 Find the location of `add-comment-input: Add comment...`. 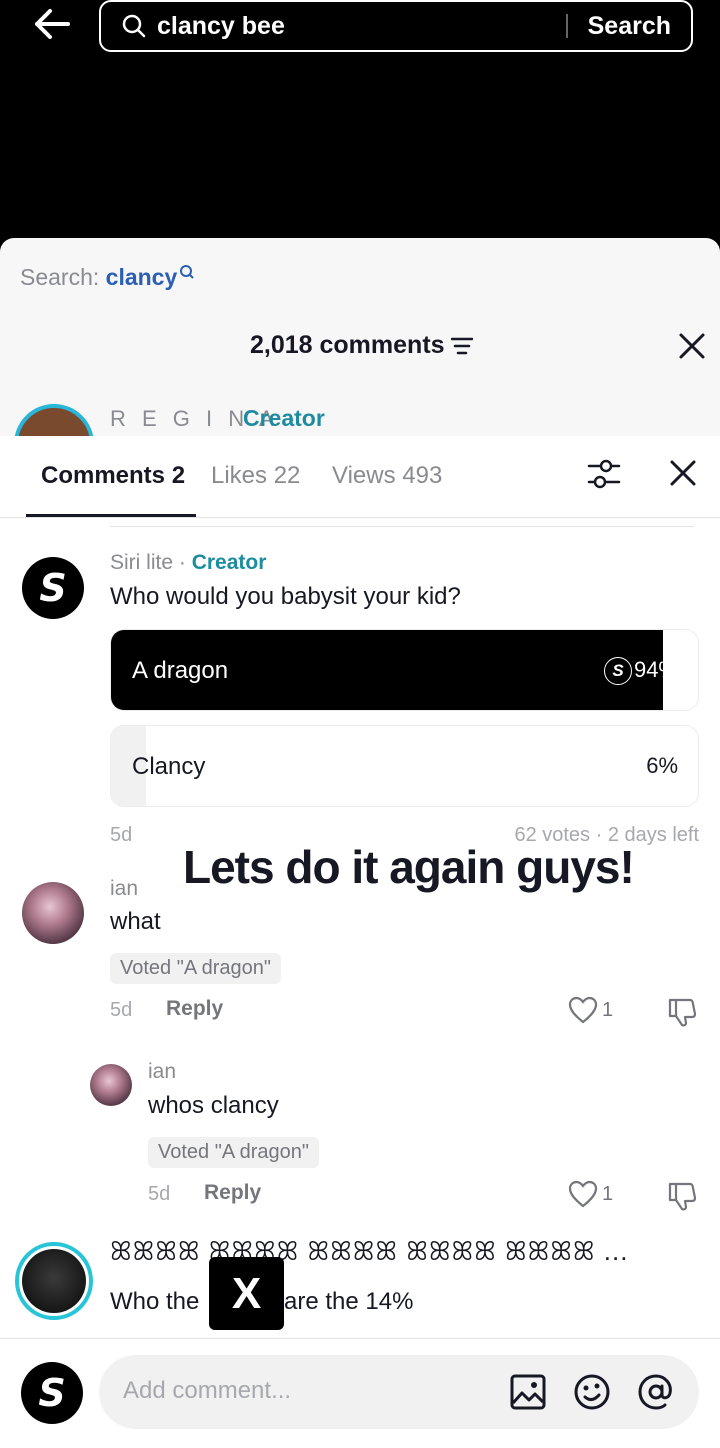

add-comment-input: Add comment... is located at coordinates (399, 1392).